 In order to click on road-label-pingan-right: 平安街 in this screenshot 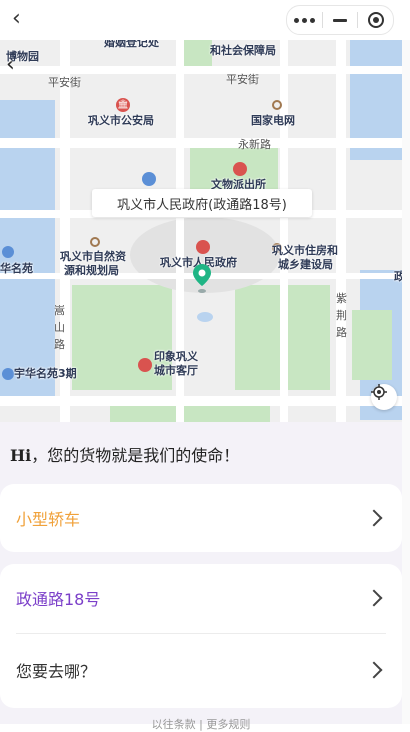, I will do `click(242, 79)`.